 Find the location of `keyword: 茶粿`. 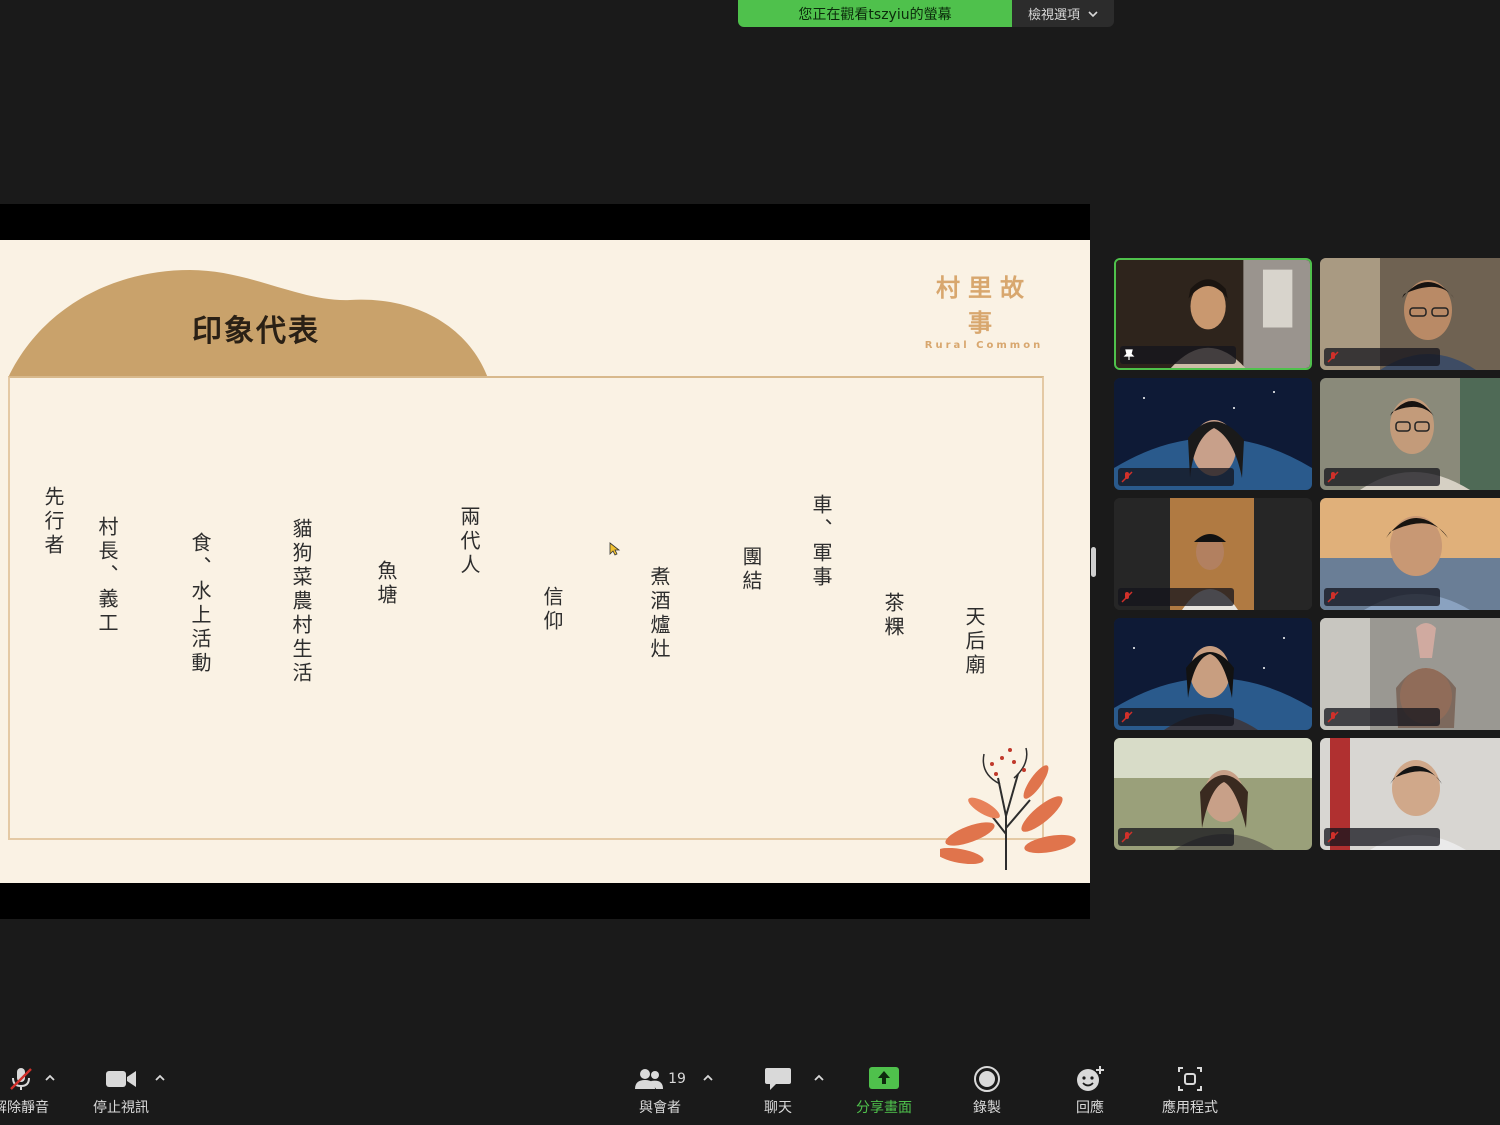

keyword: 茶粿 is located at coordinates (893, 616).